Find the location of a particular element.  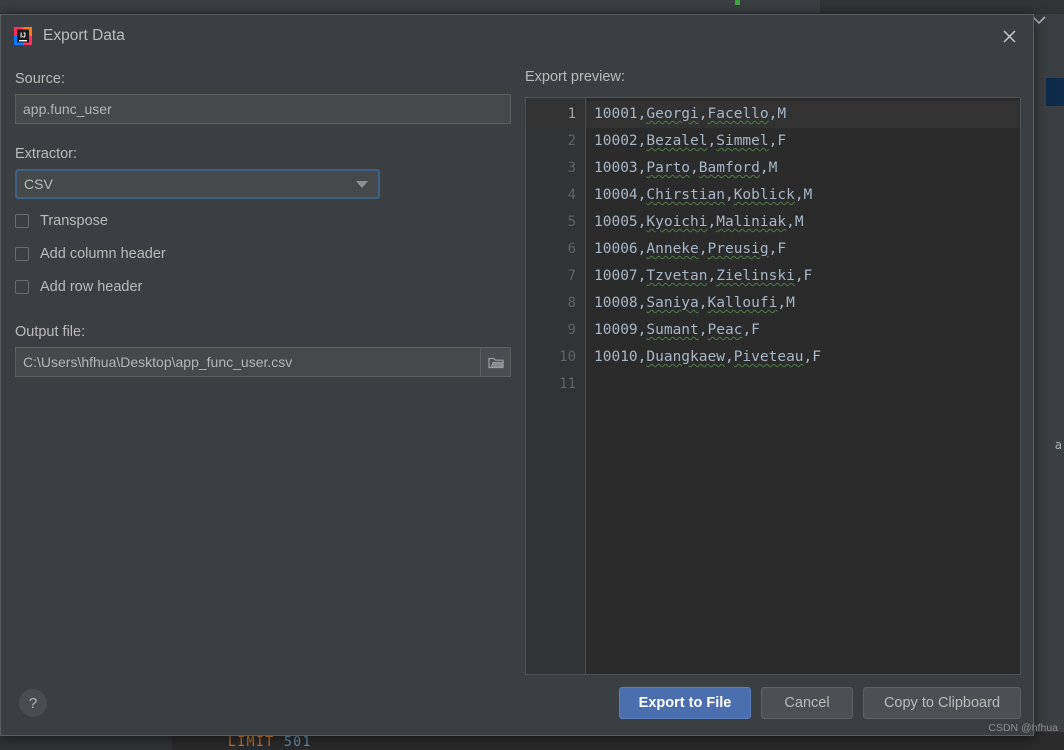

close-button is located at coordinates (1009, 36).